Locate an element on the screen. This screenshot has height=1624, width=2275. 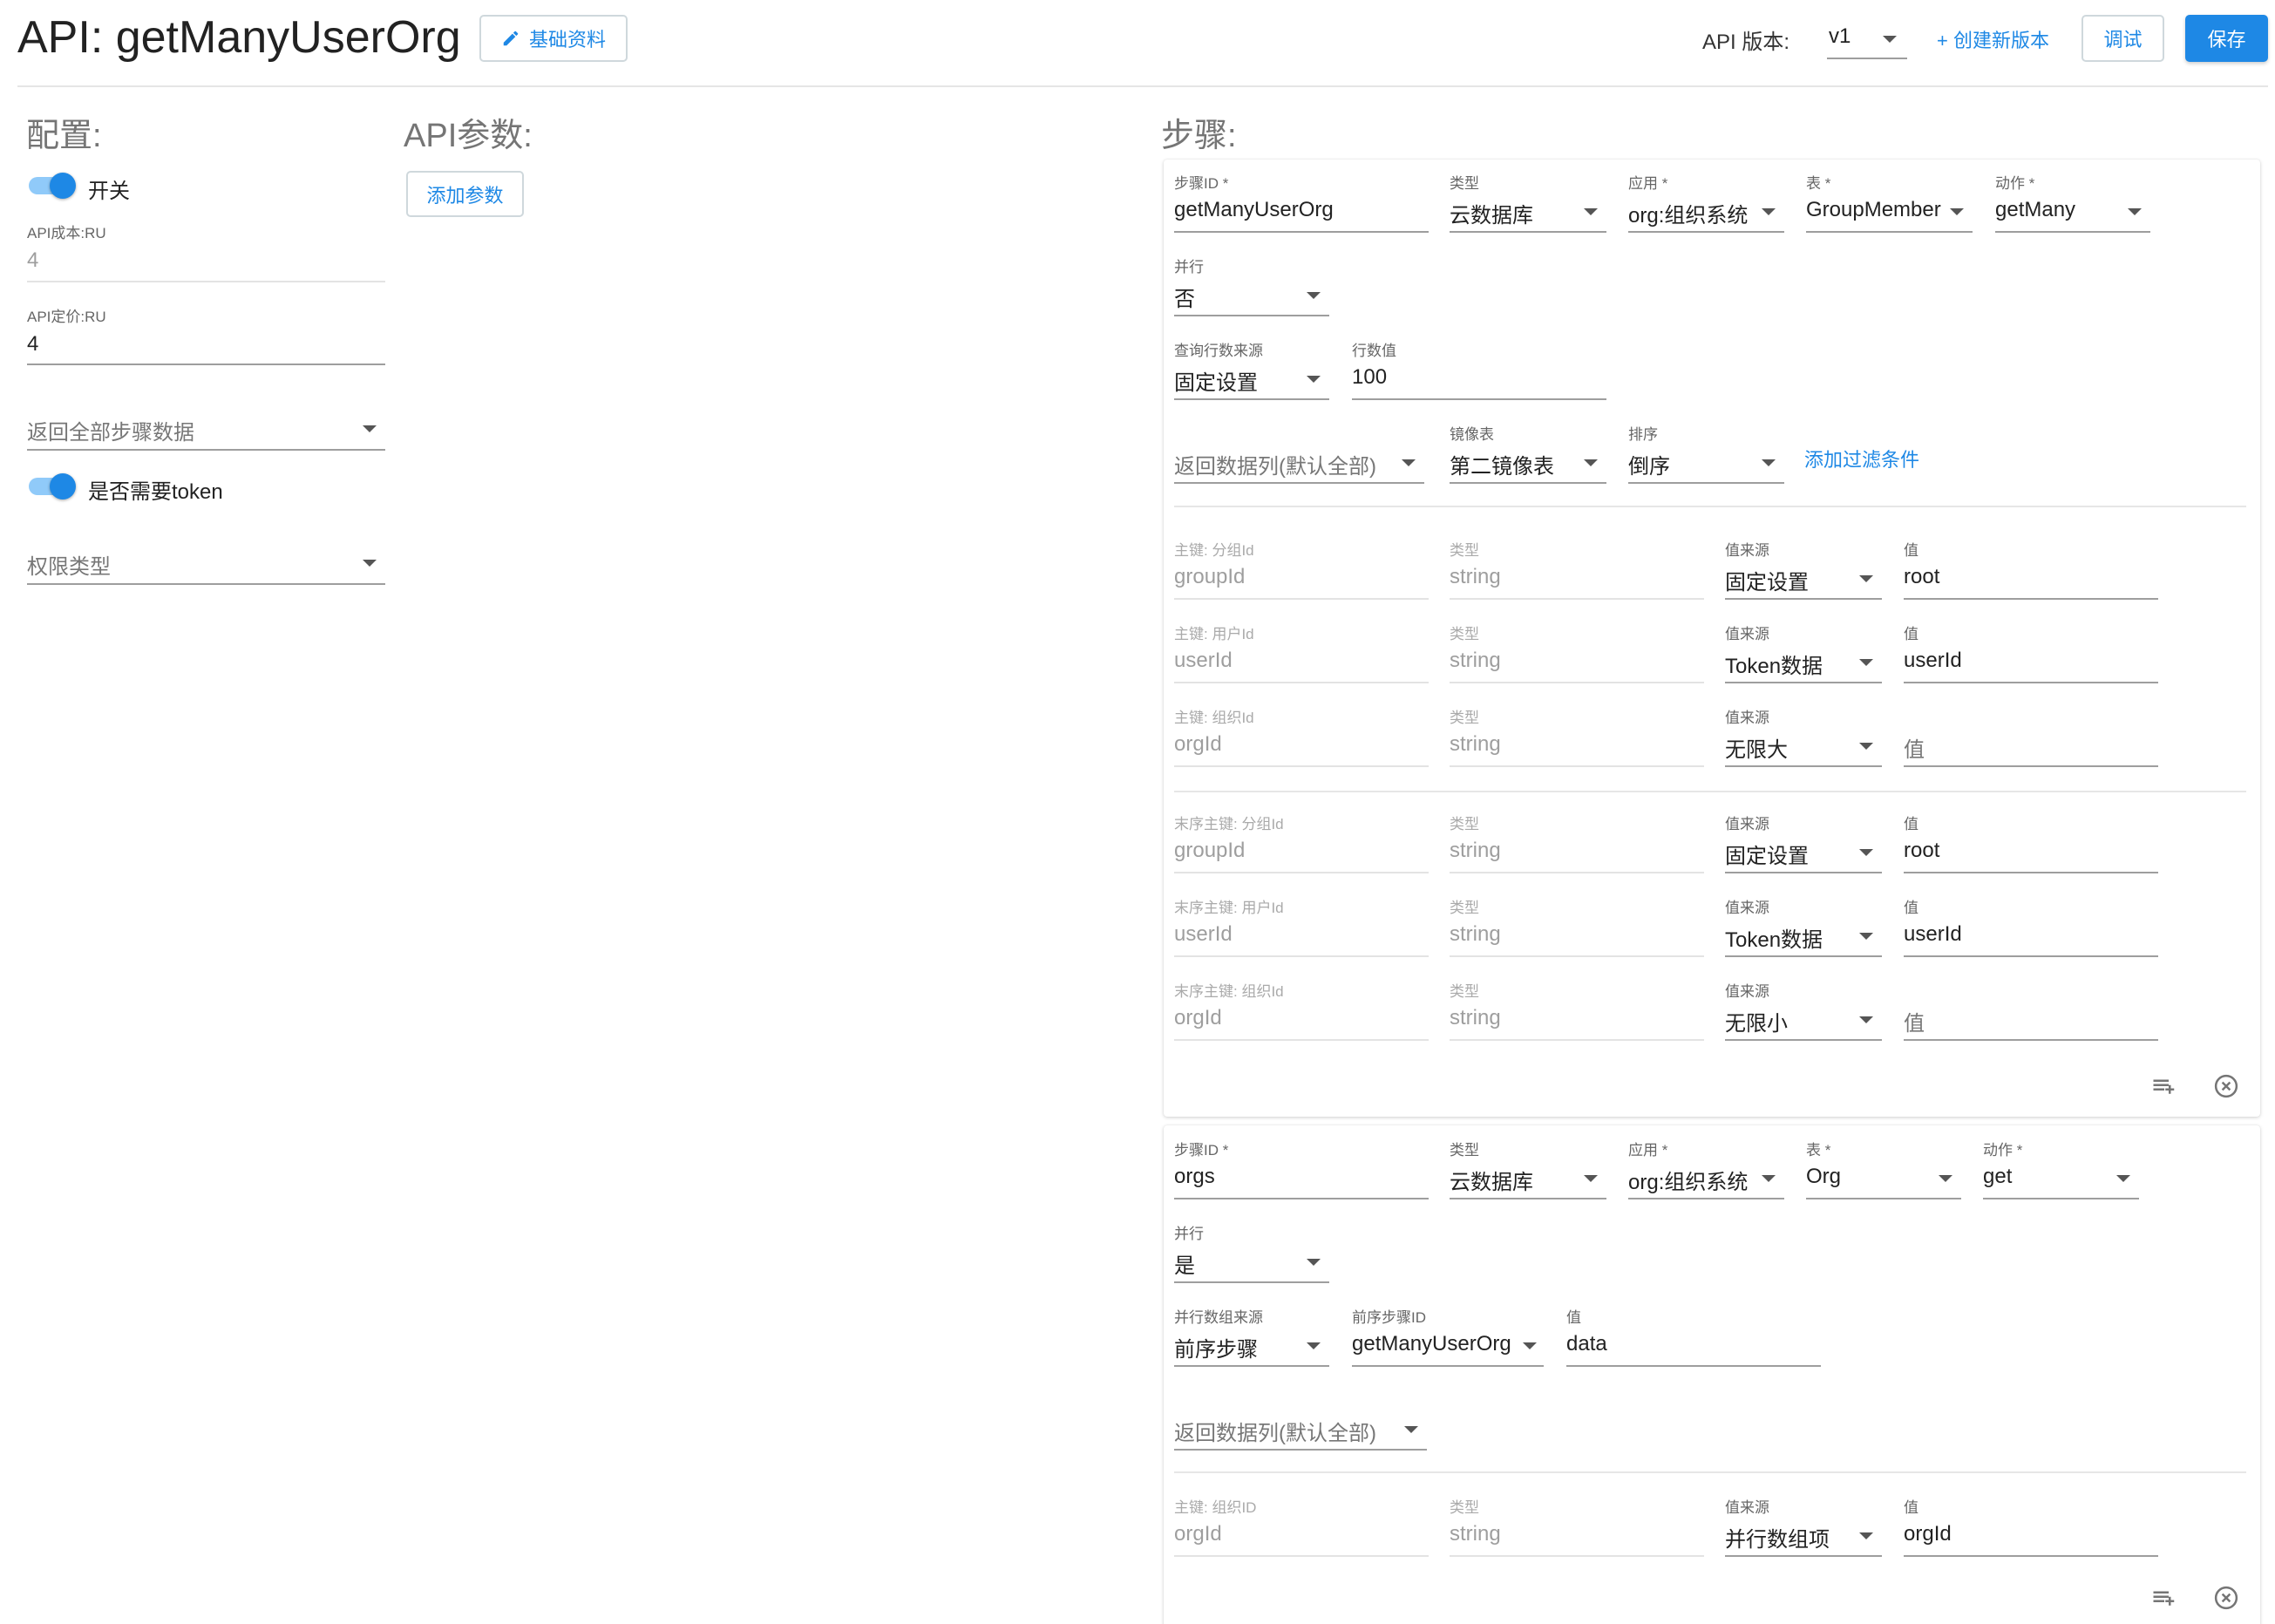
value-text: 值 is located at coordinates (1914, 1024).